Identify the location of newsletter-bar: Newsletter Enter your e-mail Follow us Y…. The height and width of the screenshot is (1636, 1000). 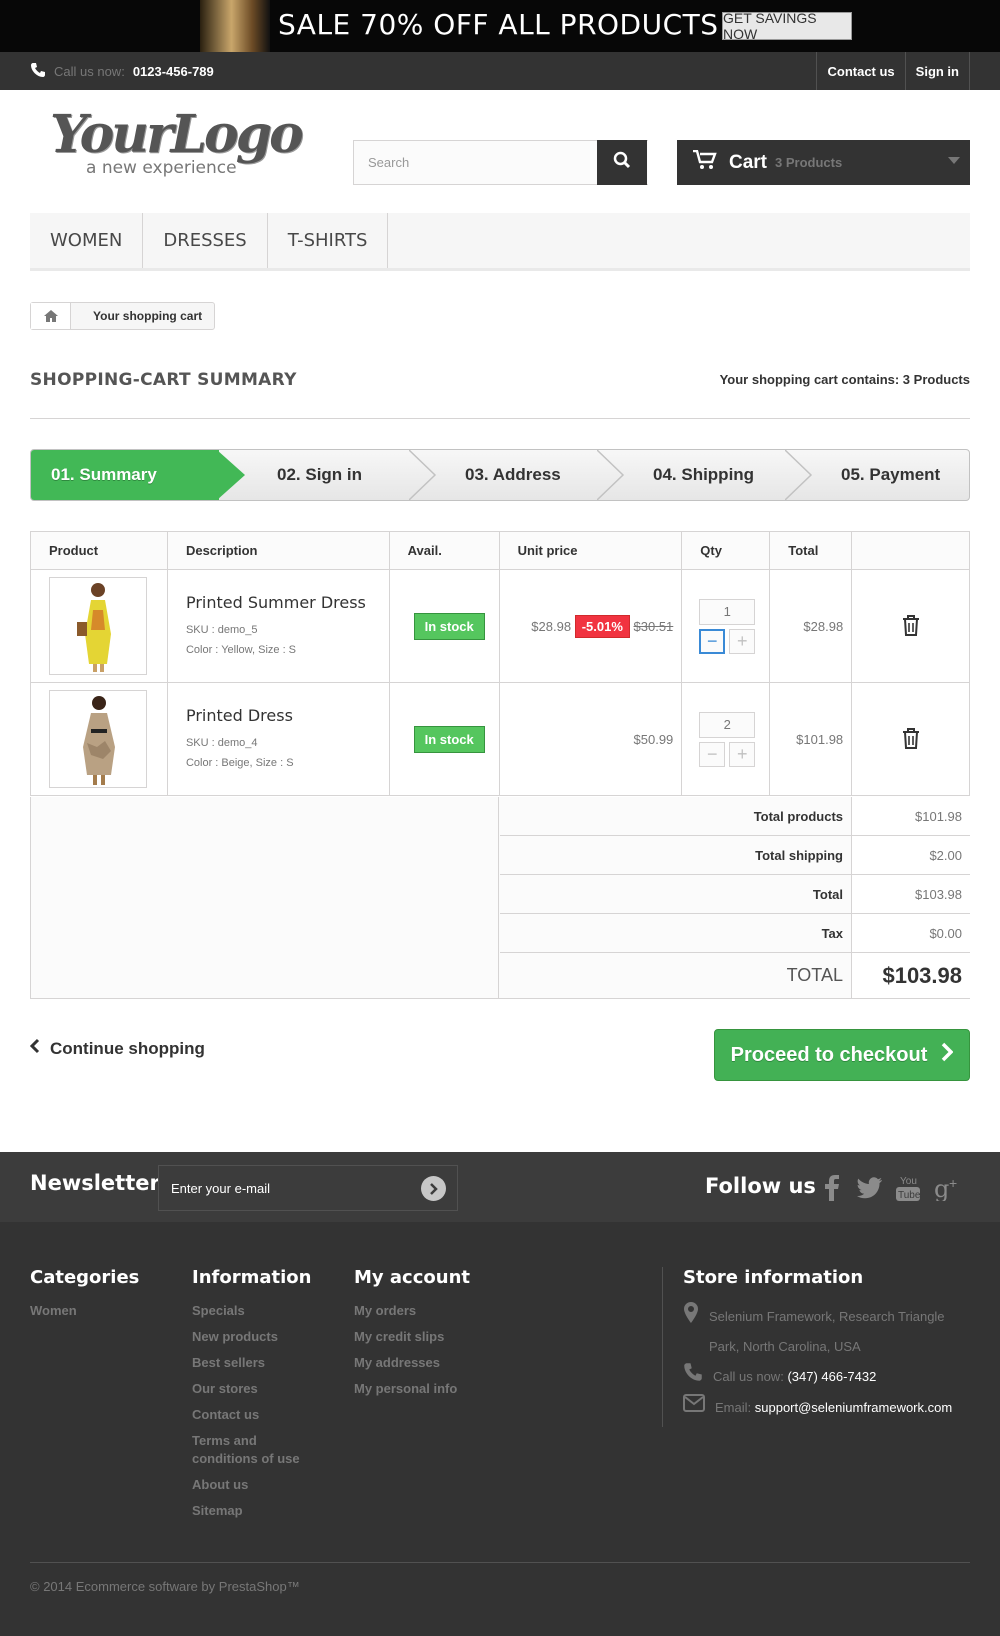
(500, 1187).